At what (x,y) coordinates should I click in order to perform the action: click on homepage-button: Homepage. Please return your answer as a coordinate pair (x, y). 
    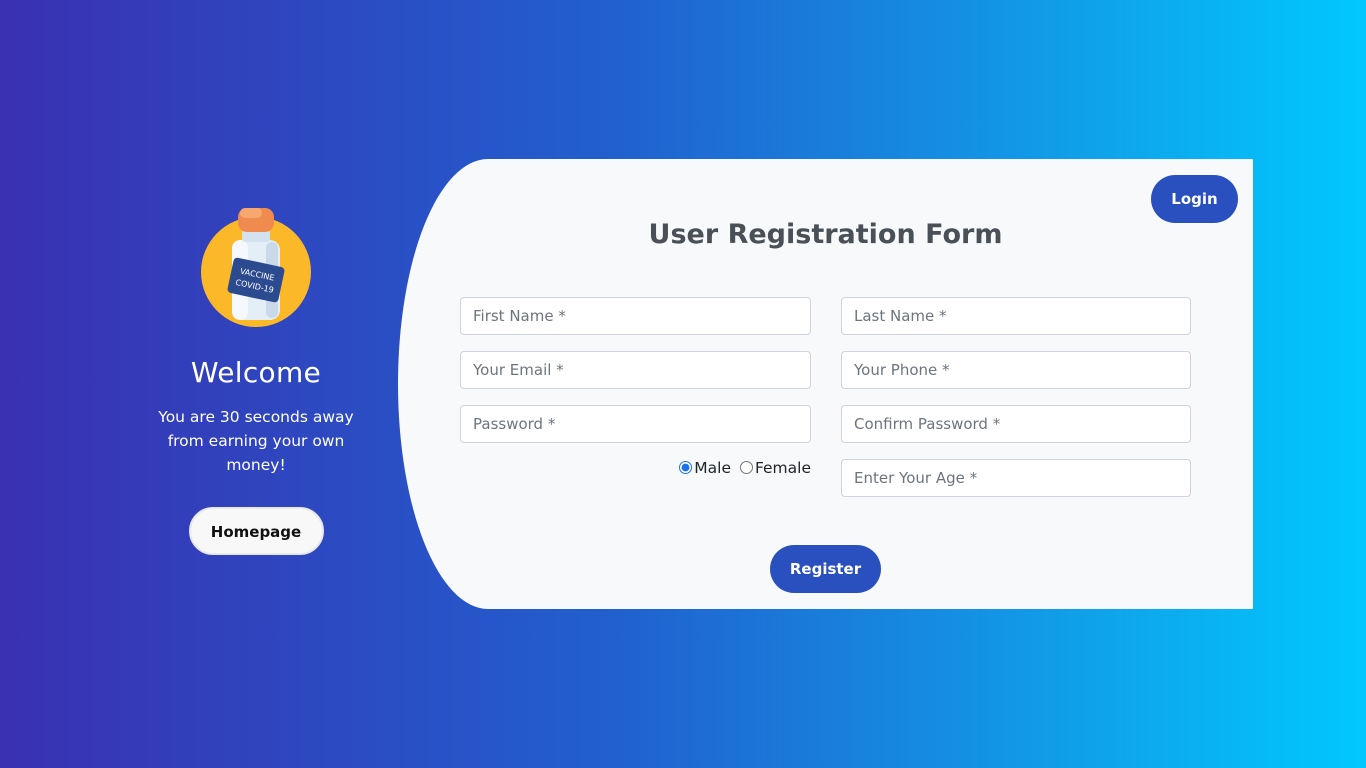
    Looking at the image, I should click on (256, 531).